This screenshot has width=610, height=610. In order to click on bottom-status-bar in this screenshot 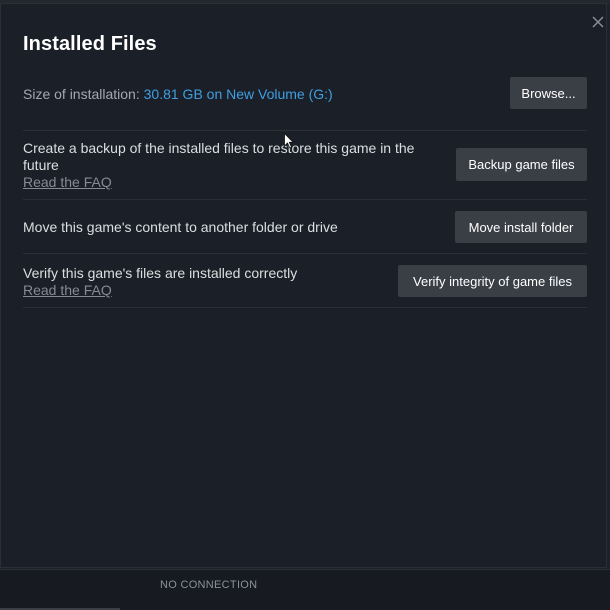, I will do `click(305, 589)`.